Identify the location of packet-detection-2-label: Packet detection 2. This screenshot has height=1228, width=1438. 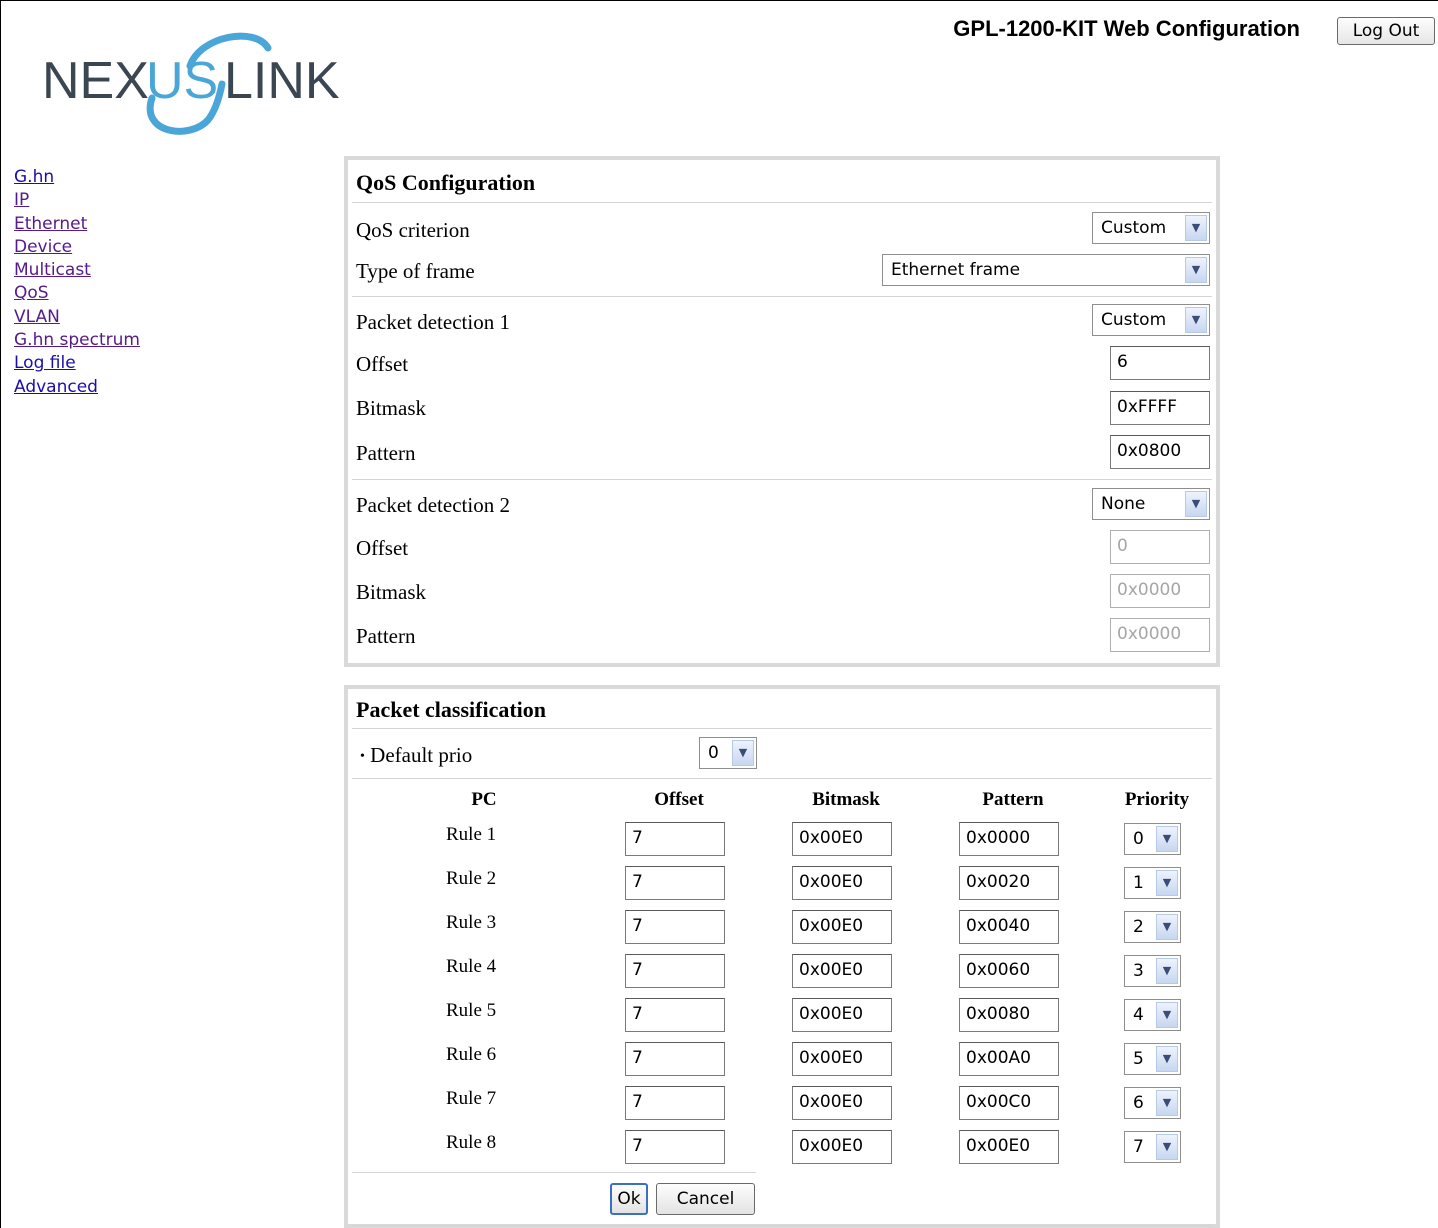
(433, 505).